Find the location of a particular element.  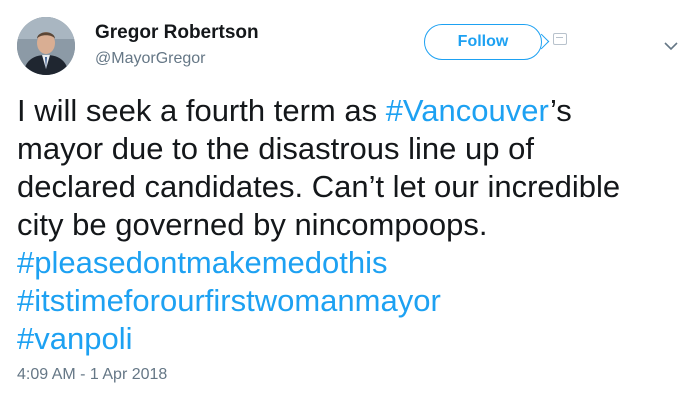

avatar-image is located at coordinates (46, 46).